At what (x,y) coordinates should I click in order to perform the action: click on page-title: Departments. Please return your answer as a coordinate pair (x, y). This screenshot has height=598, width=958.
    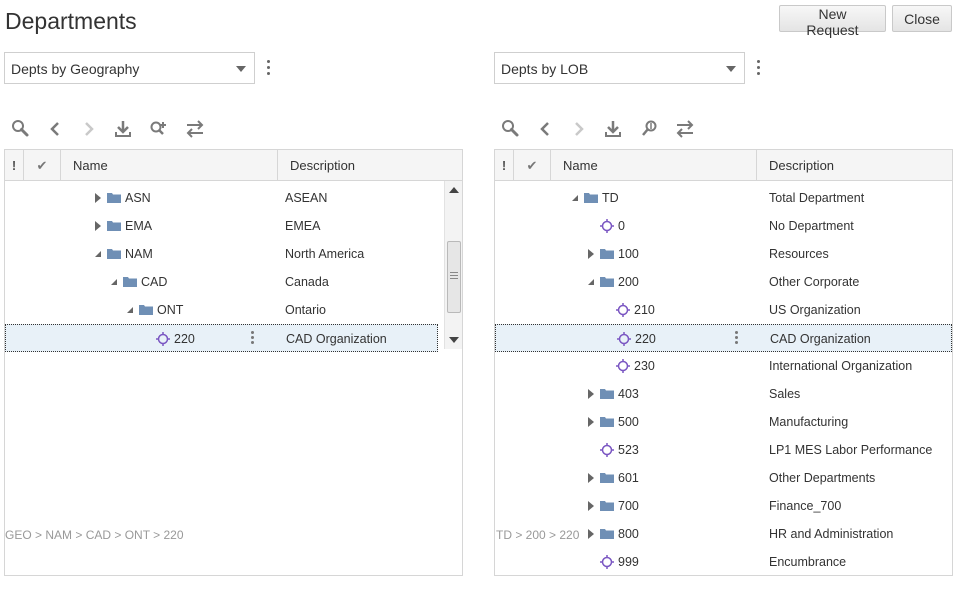
    Looking at the image, I should click on (71, 21).